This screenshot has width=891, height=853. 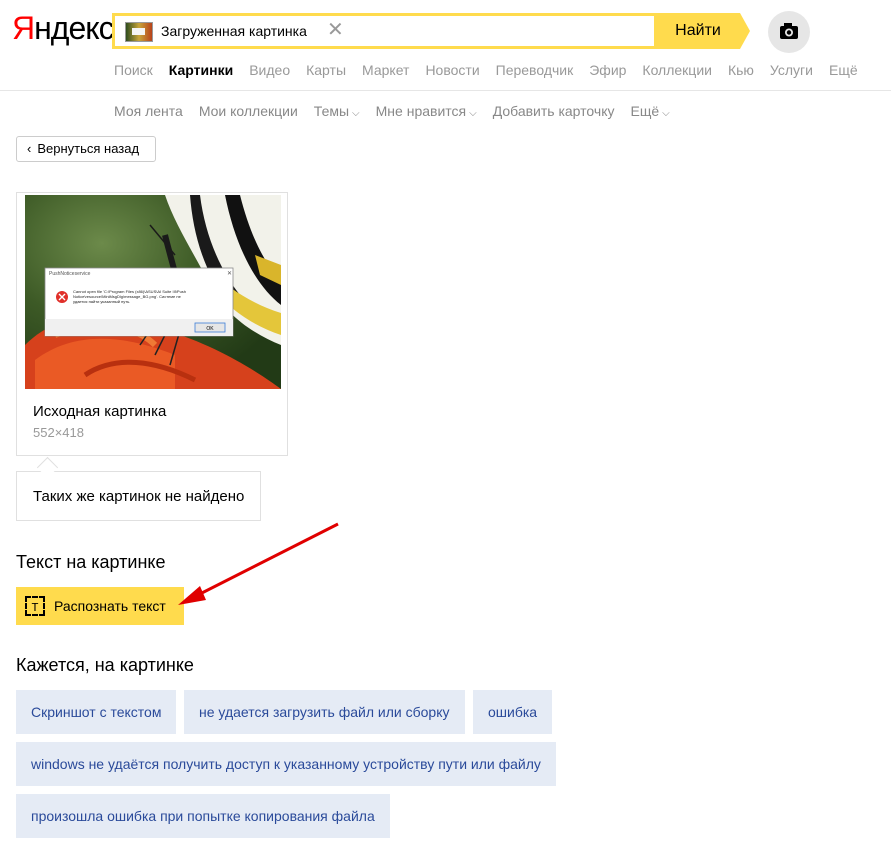 What do you see at coordinates (110, 606) in the screenshot?
I see `recognize-text-label: Распознать текст` at bounding box center [110, 606].